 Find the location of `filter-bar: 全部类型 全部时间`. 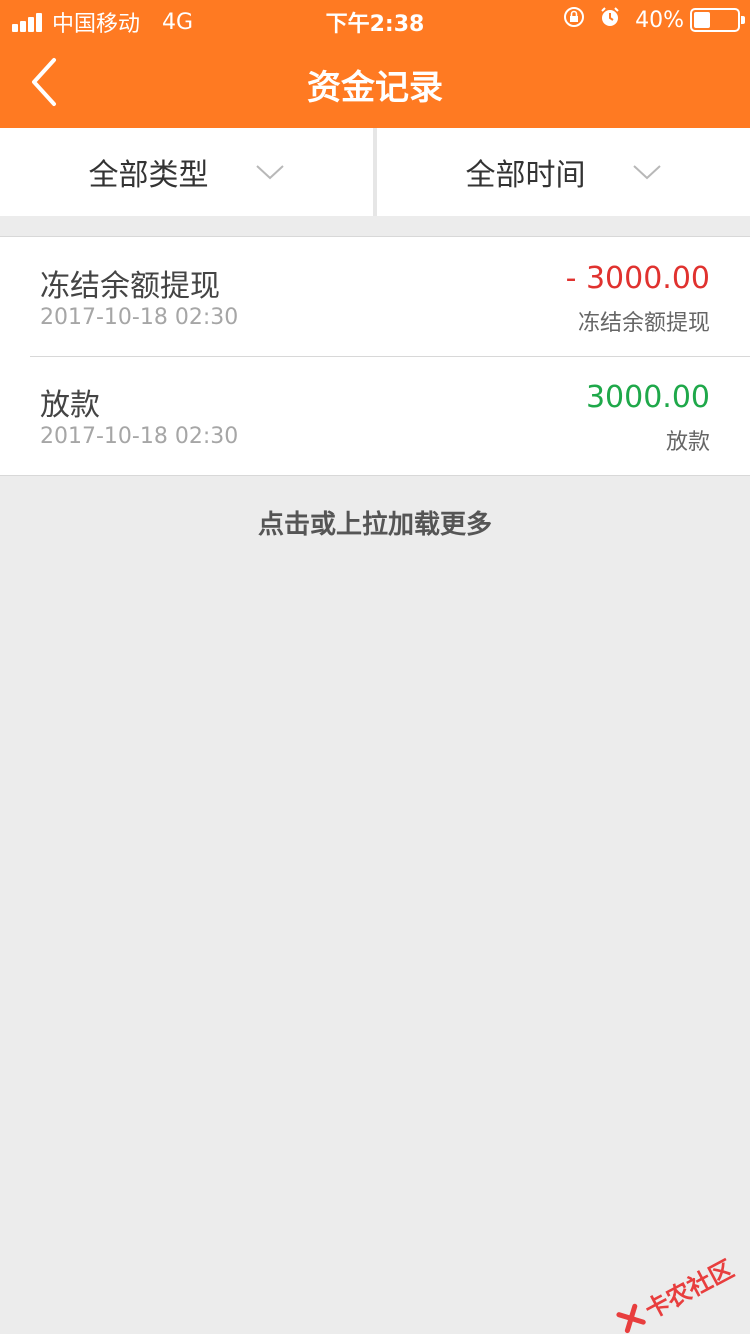

filter-bar: 全部类型 全部时间 is located at coordinates (375, 172).